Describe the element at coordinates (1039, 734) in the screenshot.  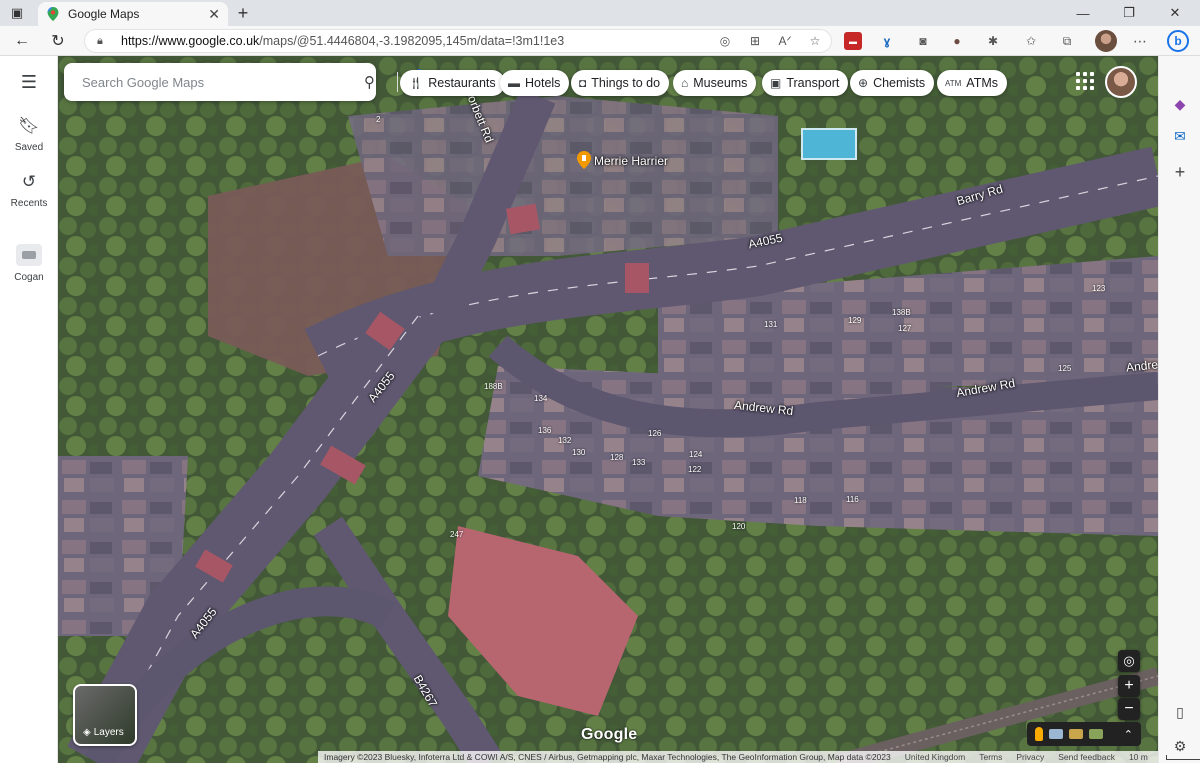
I see `pegman-icon` at that location.